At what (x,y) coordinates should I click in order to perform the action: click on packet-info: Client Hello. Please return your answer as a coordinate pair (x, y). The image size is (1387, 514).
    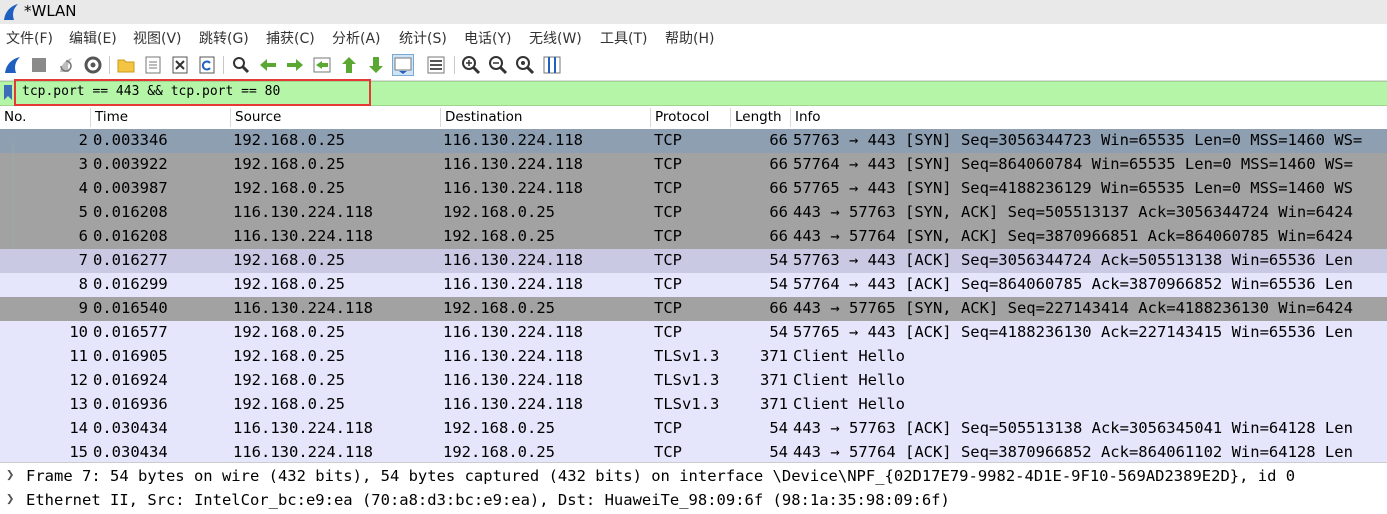
    Looking at the image, I should click on (849, 404).